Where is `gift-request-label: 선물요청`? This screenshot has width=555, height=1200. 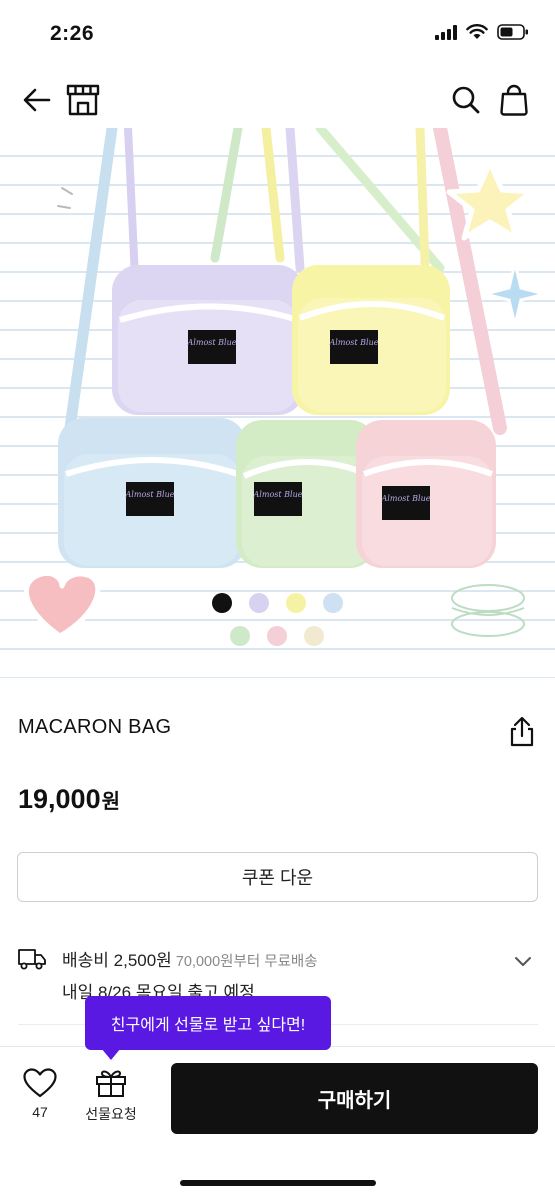
gift-request-label: 선물요청 is located at coordinates (111, 1114).